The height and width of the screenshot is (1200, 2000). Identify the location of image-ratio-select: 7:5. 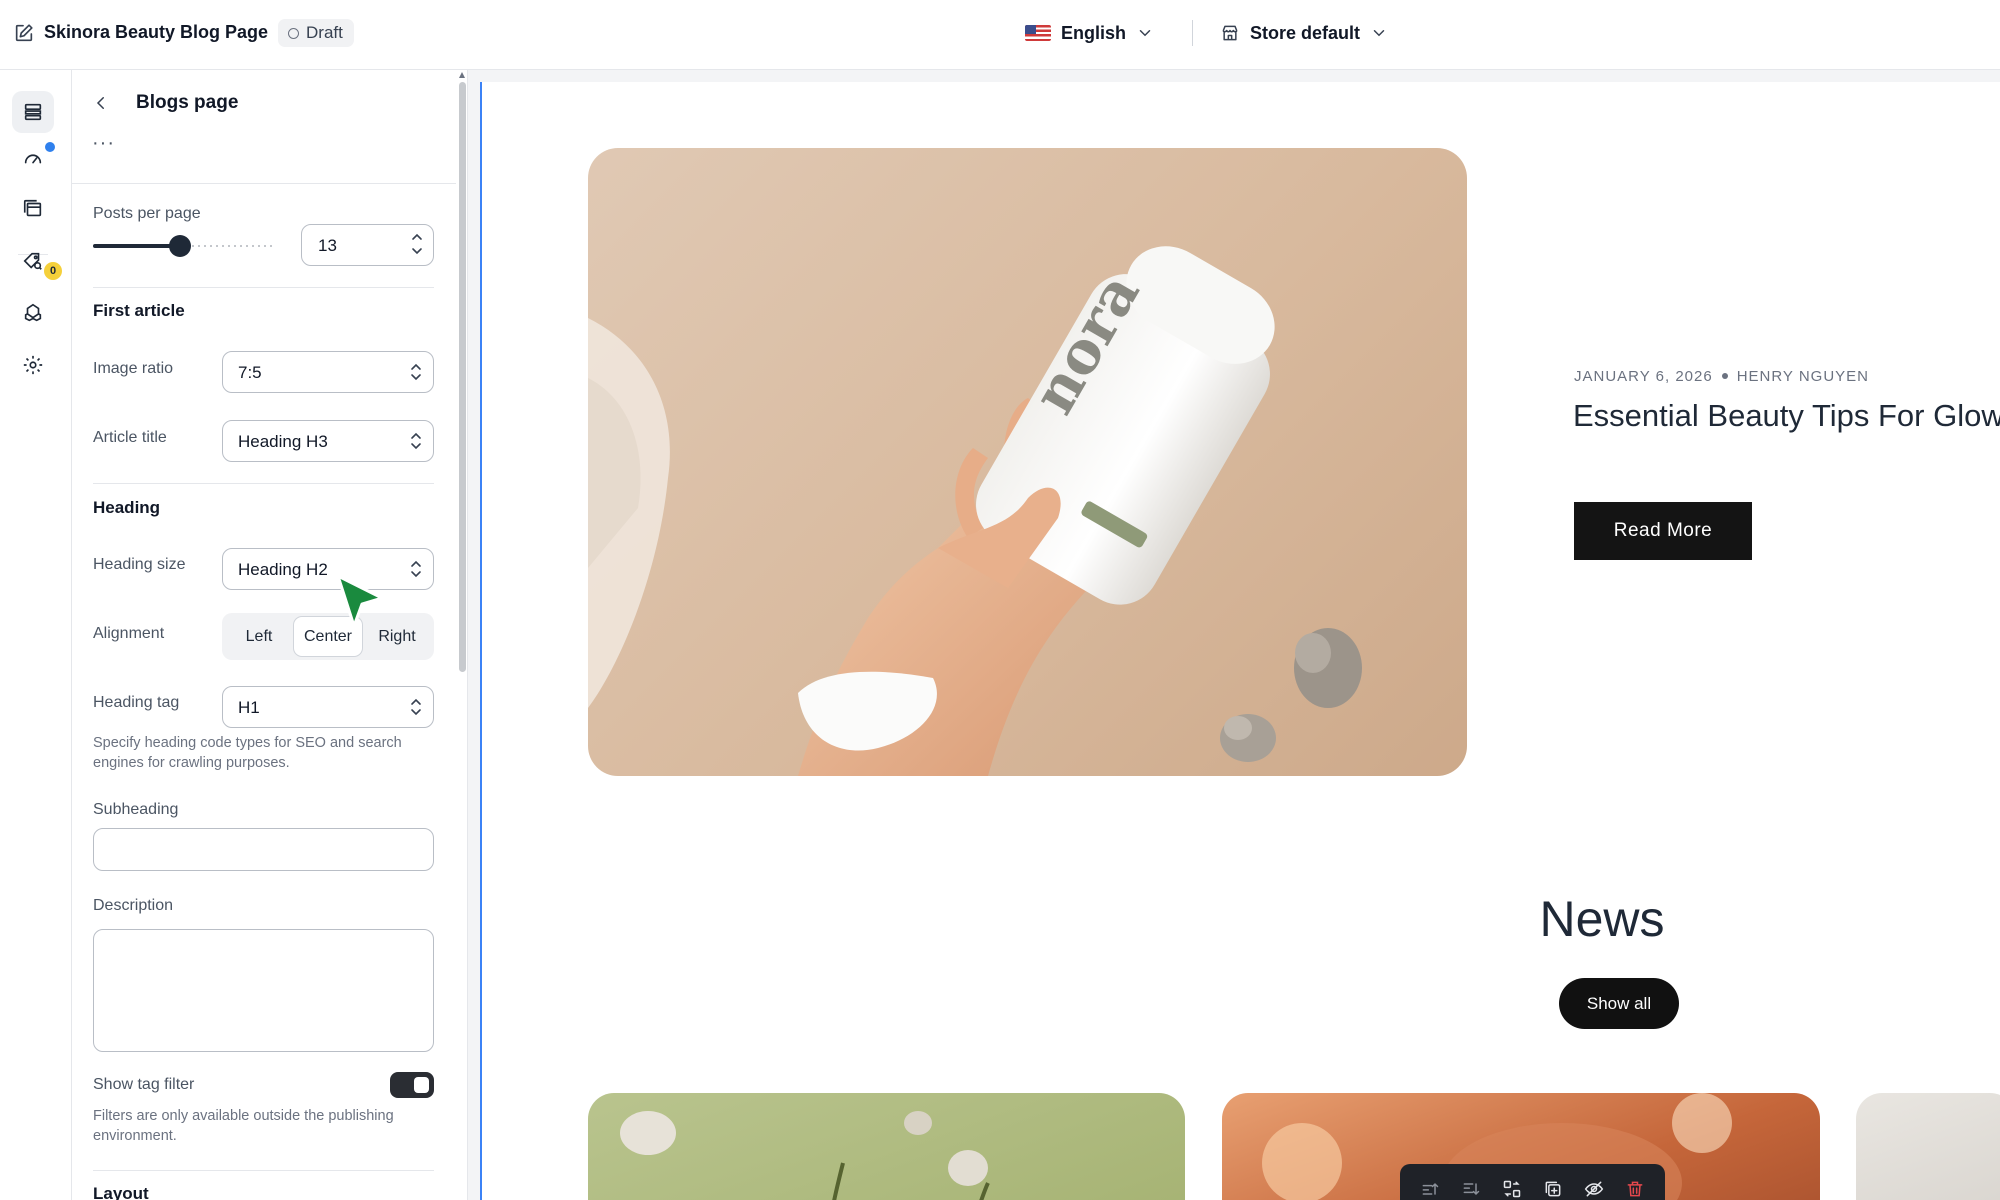
(328, 372).